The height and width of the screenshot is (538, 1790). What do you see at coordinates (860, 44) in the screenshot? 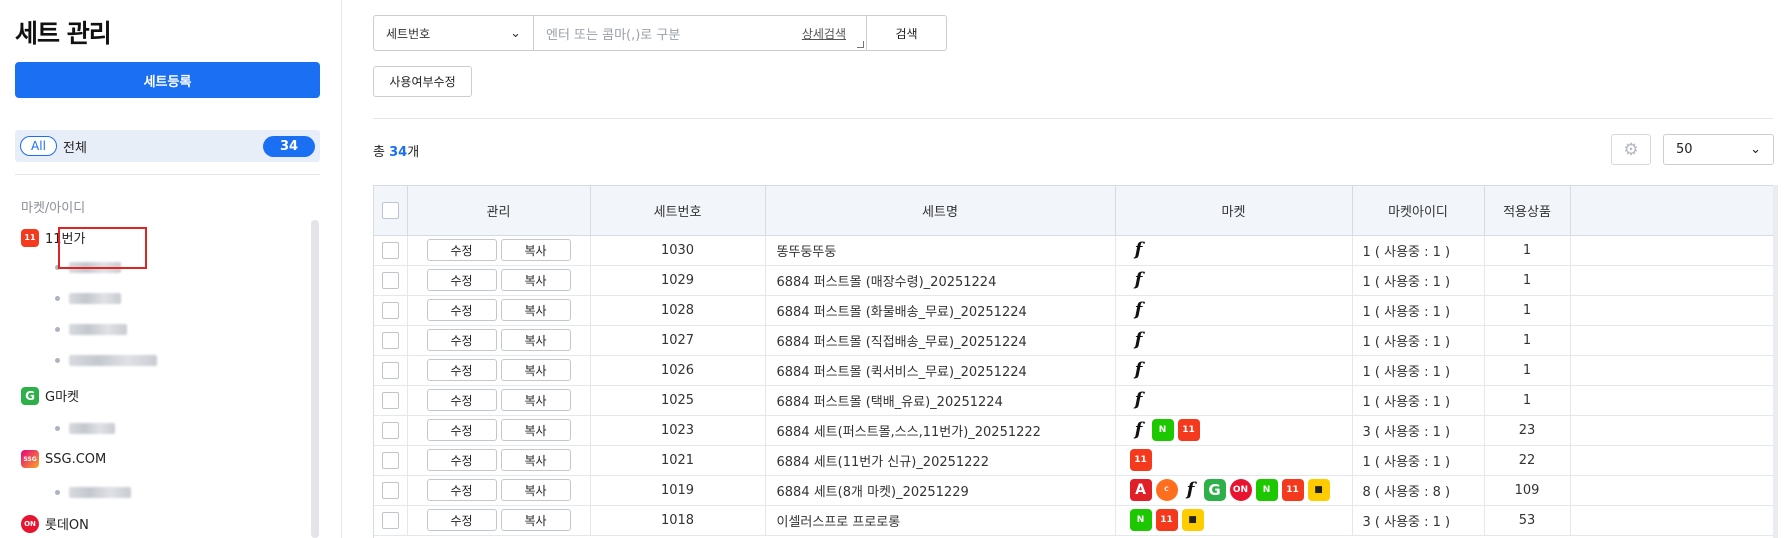
I see `resize-handle-icon` at bounding box center [860, 44].